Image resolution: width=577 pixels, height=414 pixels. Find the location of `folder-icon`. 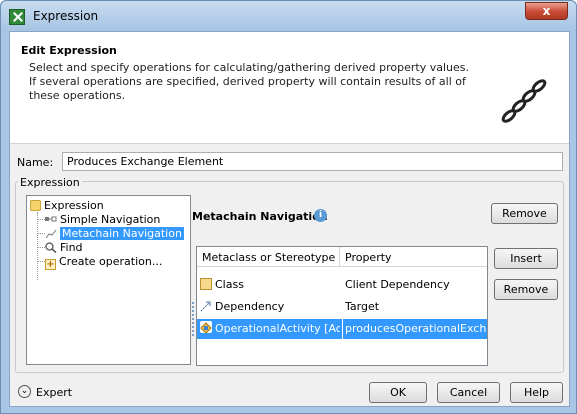

folder-icon is located at coordinates (35, 205).